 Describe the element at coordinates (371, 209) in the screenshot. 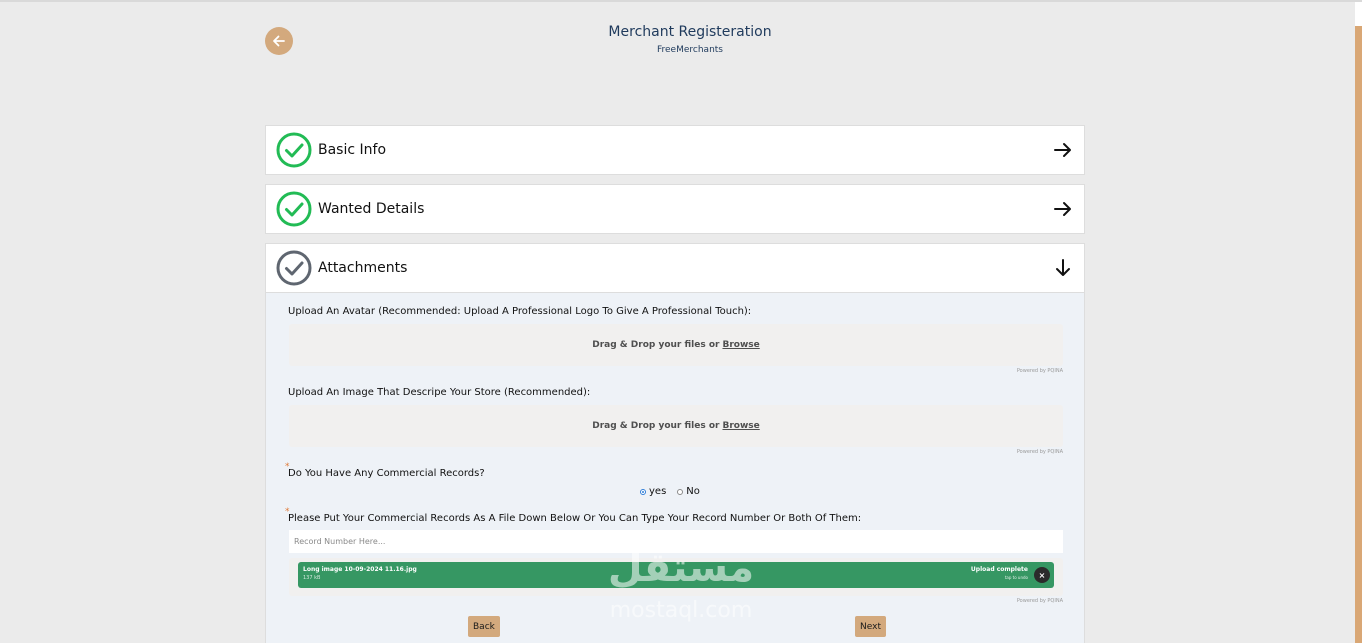

I see `step-label: Wanted Details` at that location.